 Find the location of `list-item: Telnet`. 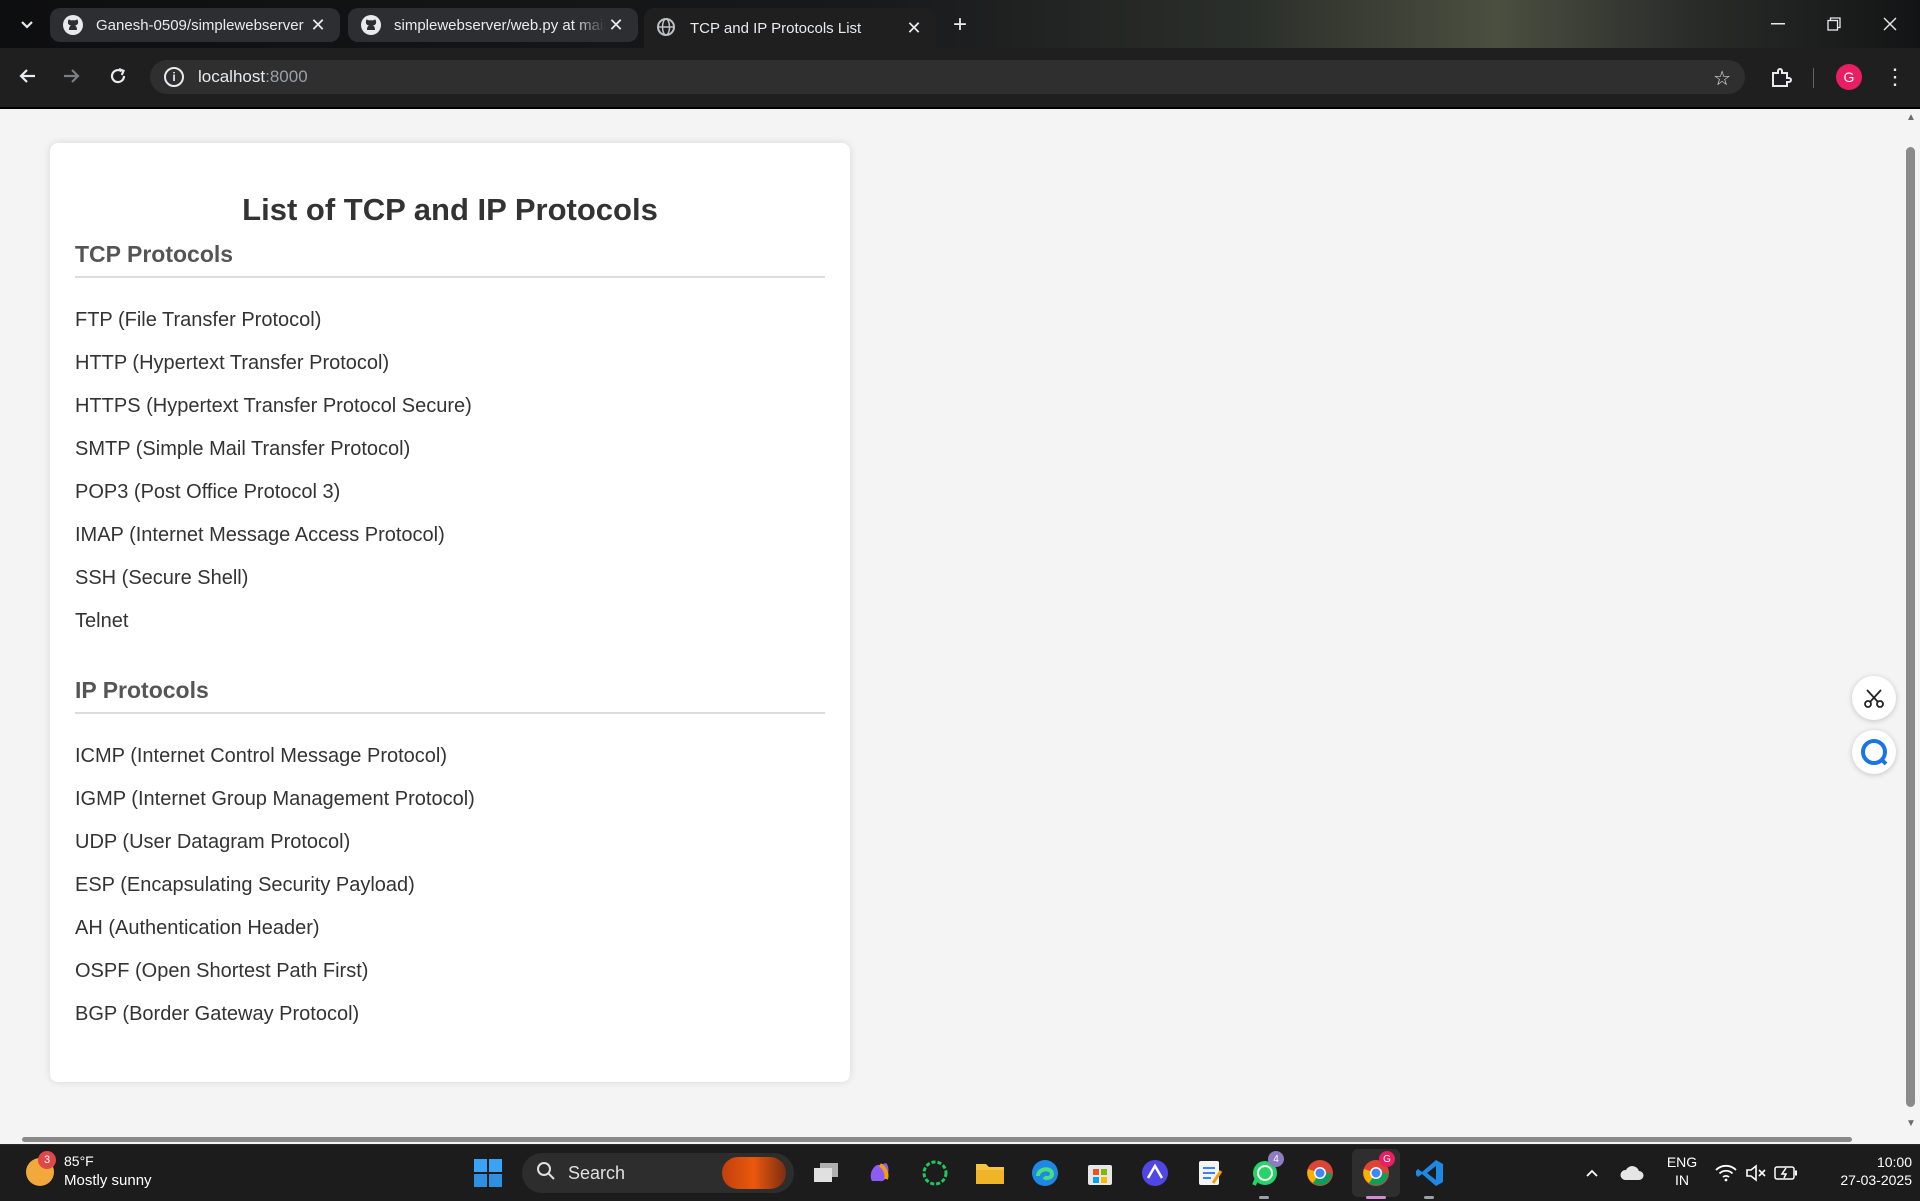

list-item: Telnet is located at coordinates (102, 621).